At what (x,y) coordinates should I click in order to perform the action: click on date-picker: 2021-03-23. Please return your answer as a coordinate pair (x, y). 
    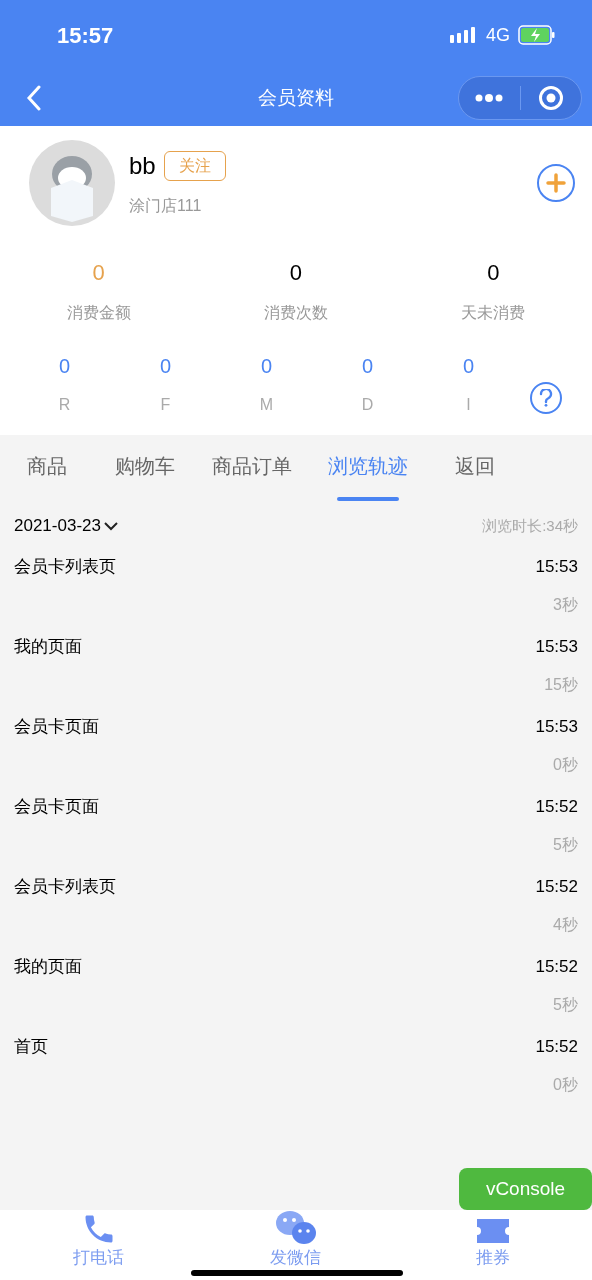
    Looking at the image, I should click on (66, 526).